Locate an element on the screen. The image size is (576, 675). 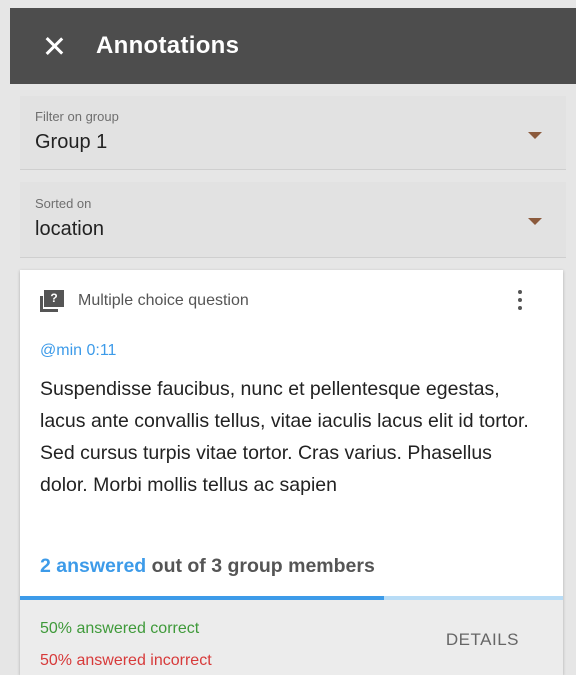
sort-label: Sorted on is located at coordinates (63, 203).